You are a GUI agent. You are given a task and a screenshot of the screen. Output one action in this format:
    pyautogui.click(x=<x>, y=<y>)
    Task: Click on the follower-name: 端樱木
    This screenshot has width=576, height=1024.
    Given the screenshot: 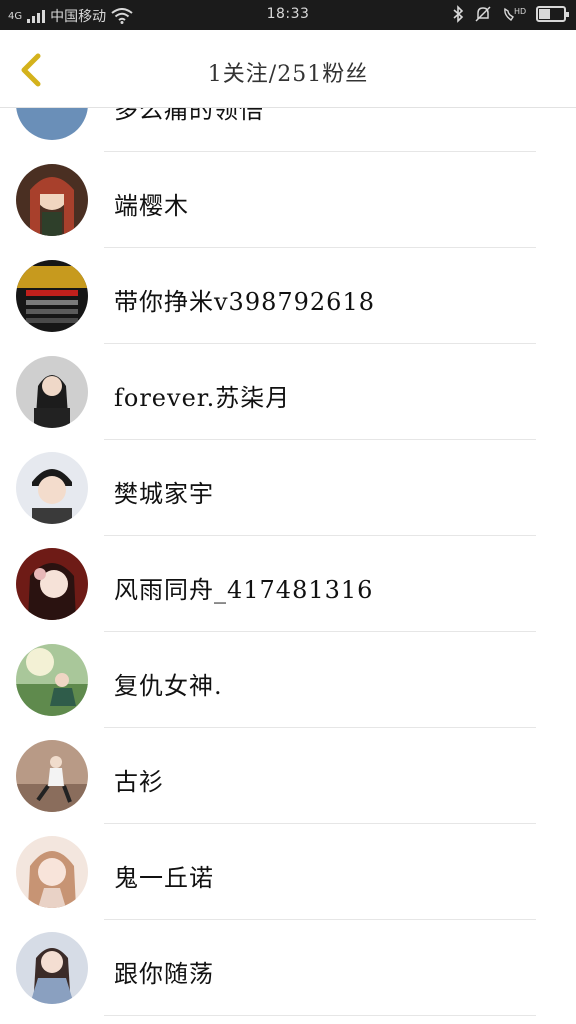 What is the action you would take?
    pyautogui.click(x=151, y=206)
    